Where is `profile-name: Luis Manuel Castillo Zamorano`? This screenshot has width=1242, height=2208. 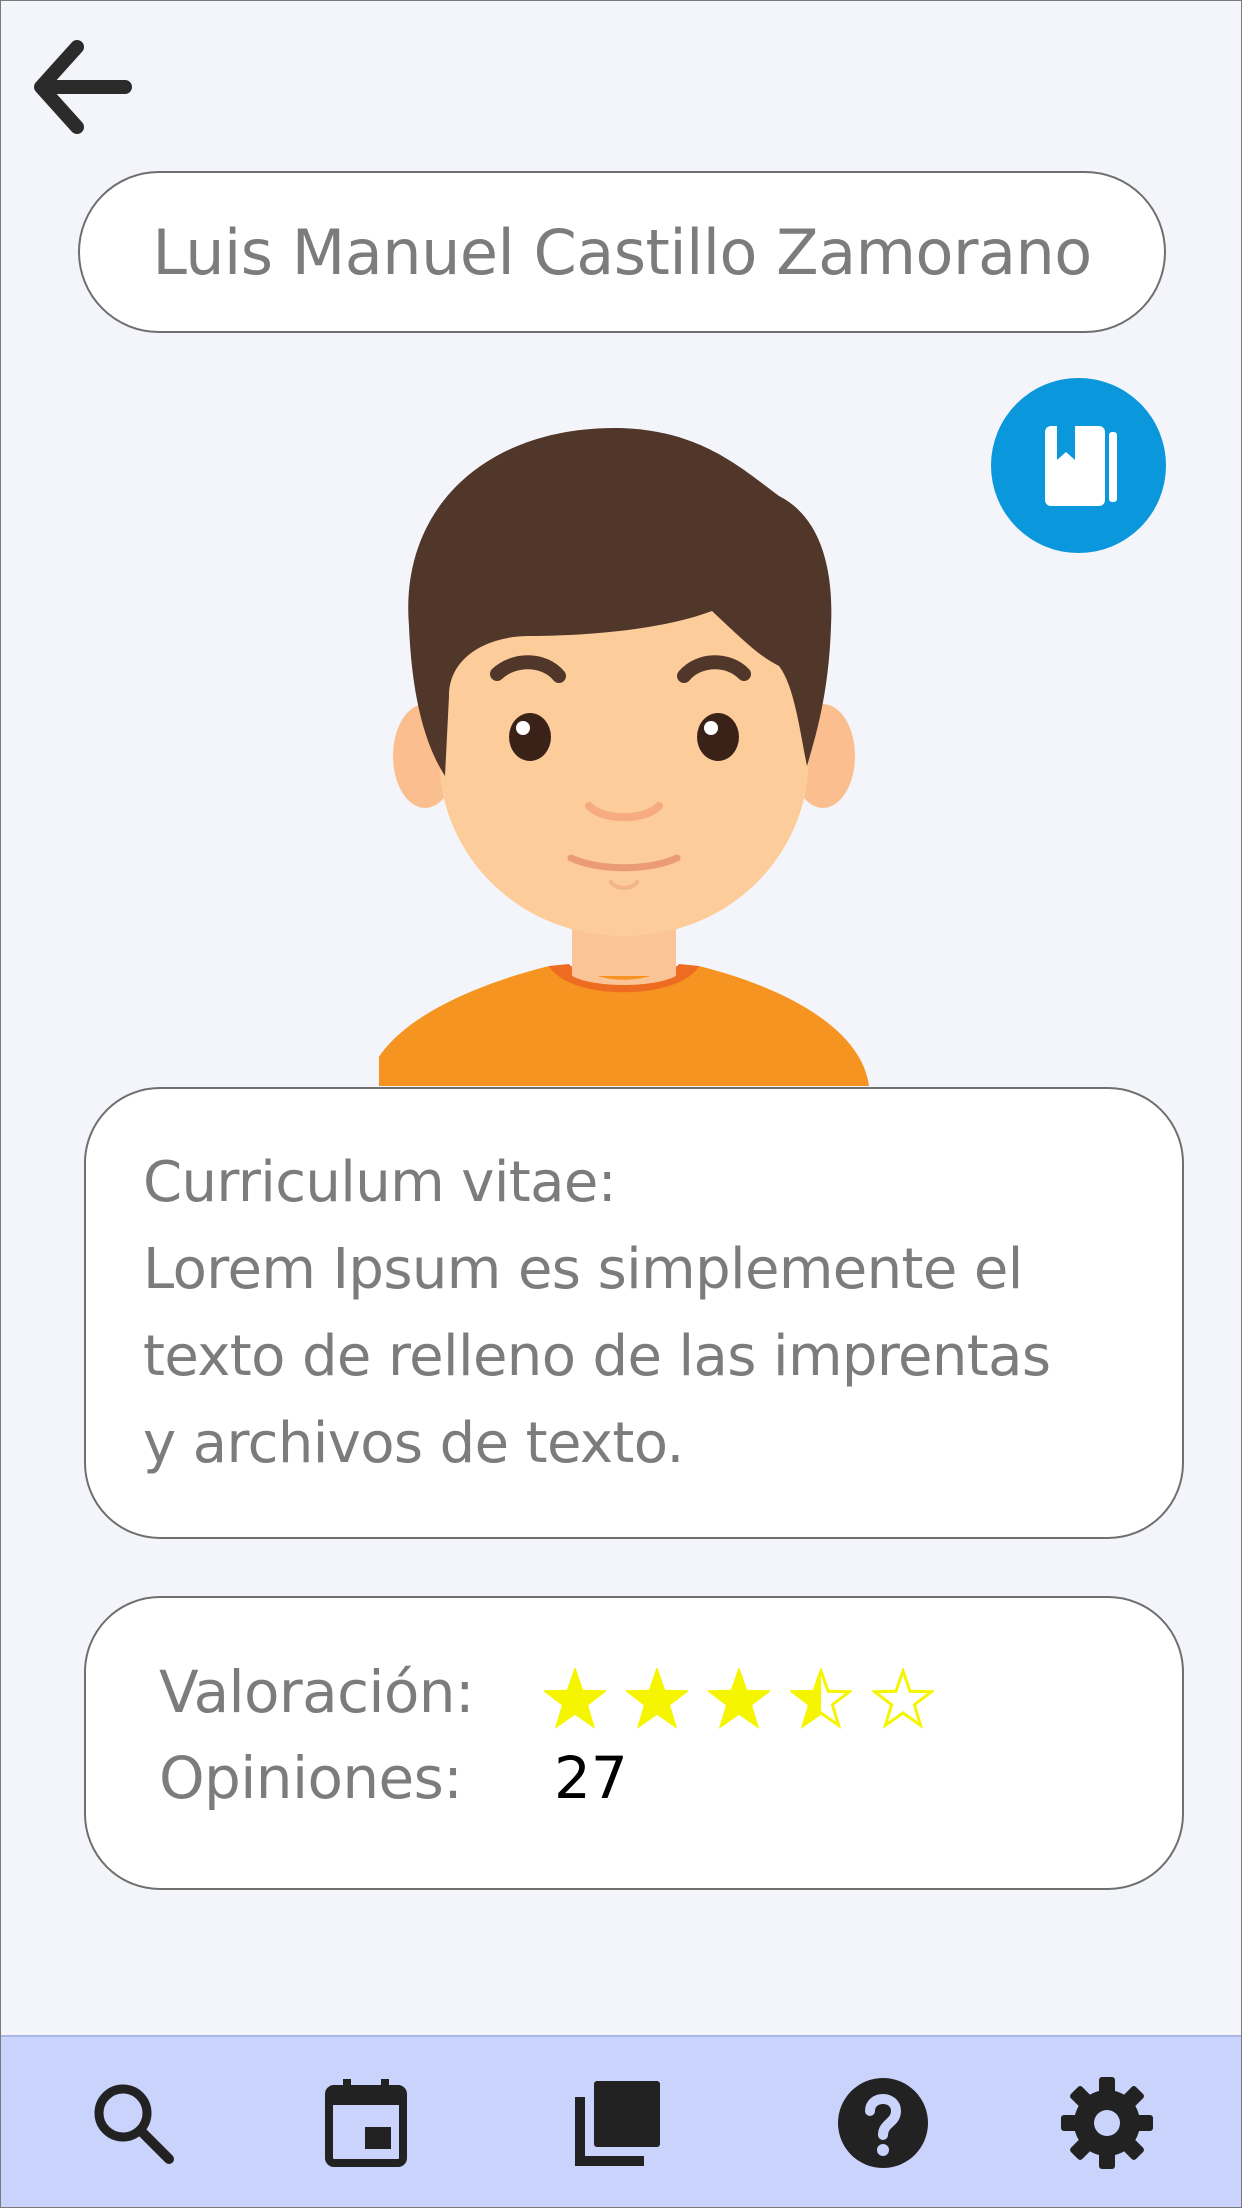
profile-name: Luis Manuel Castillo Zamorano is located at coordinates (622, 252).